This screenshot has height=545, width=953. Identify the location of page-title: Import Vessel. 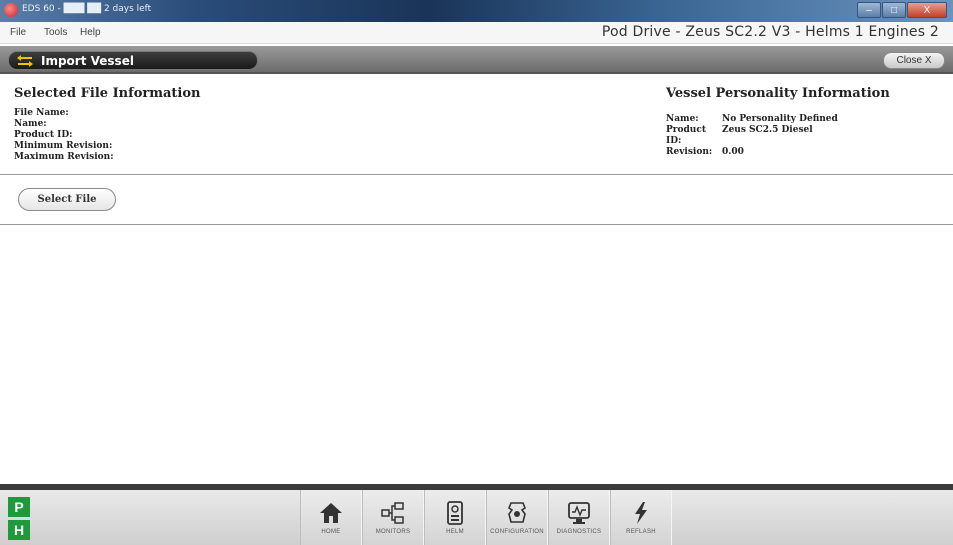
(87, 61).